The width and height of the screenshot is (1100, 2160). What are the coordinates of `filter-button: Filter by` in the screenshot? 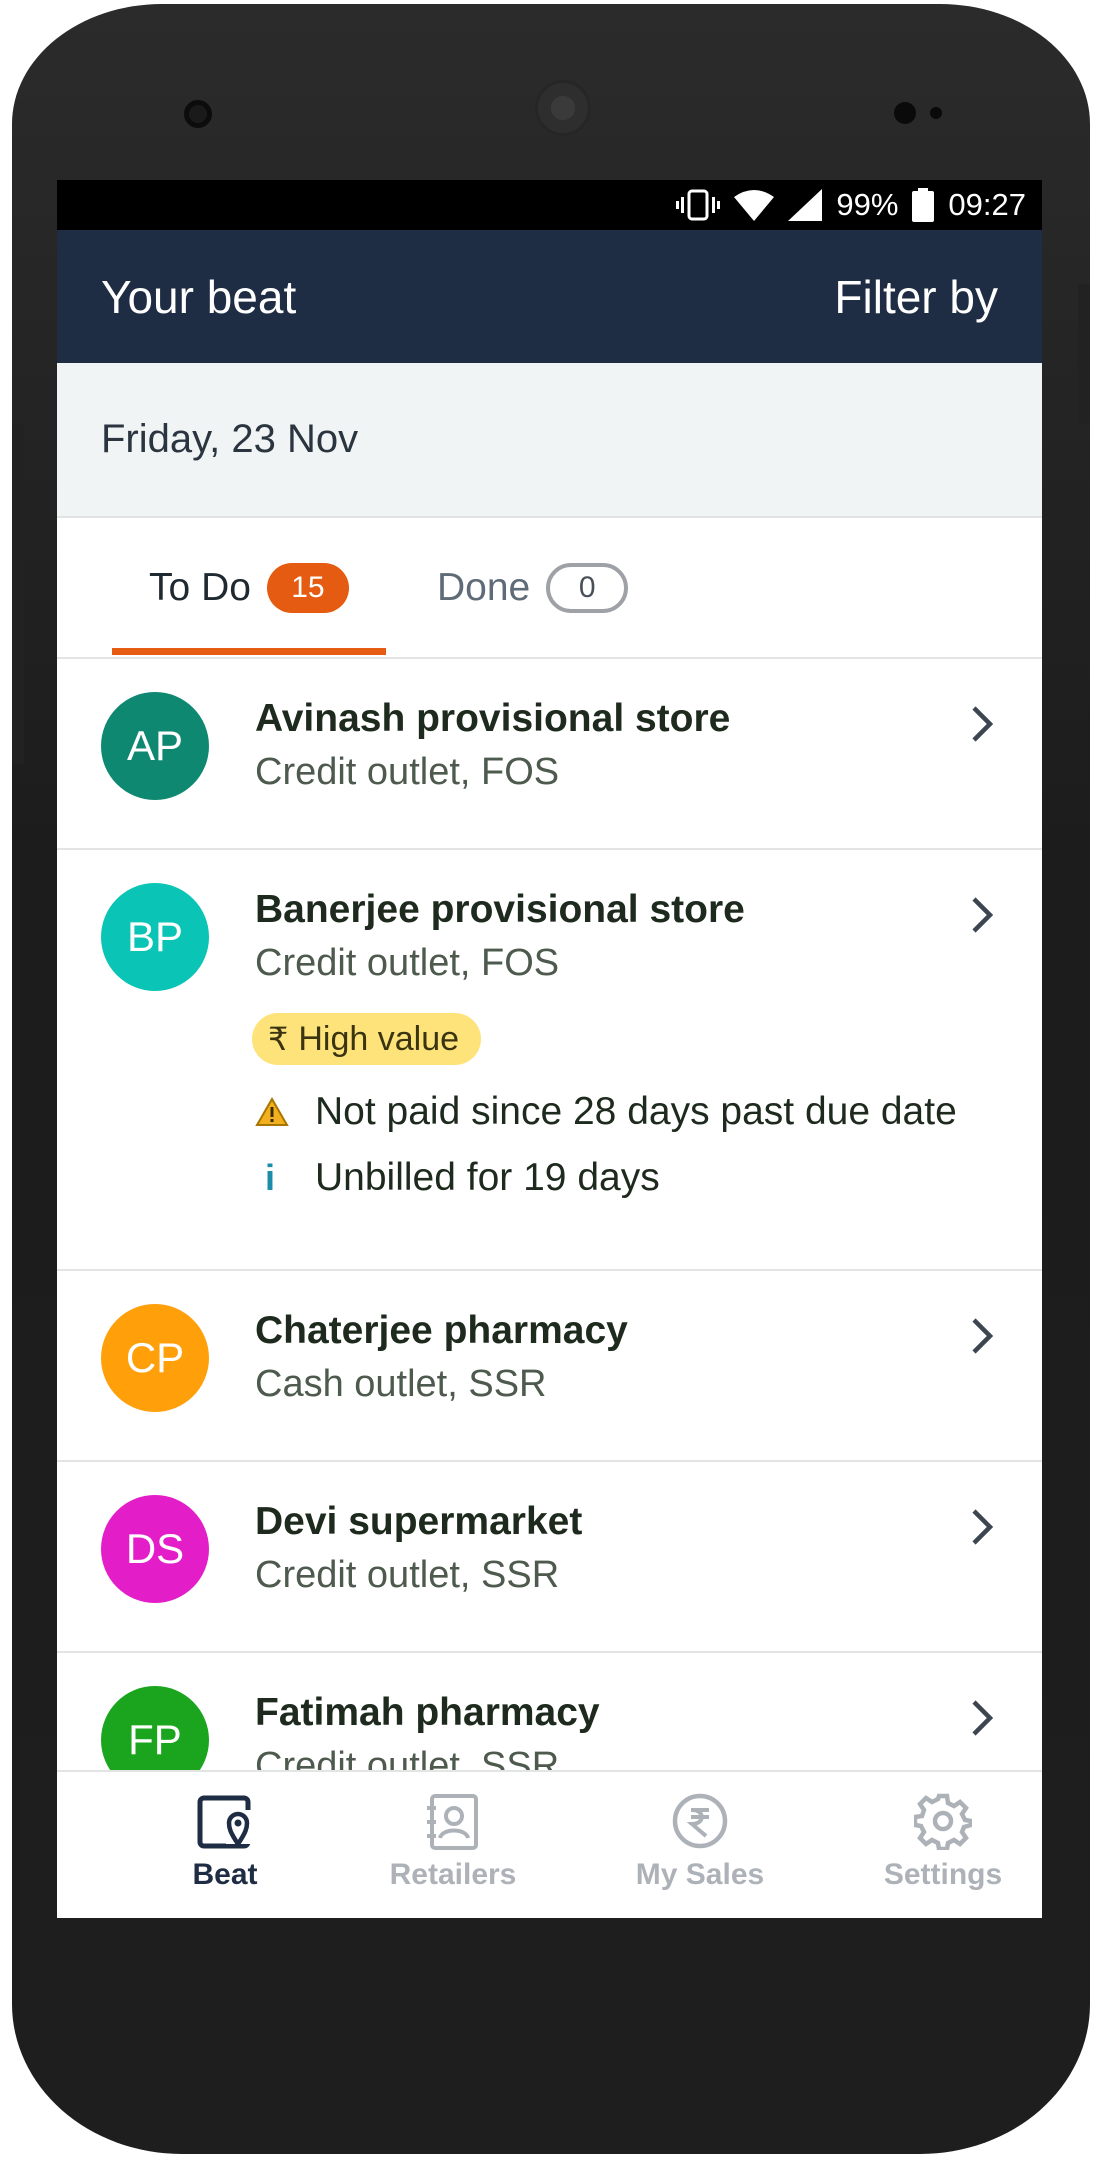 It's located at (916, 297).